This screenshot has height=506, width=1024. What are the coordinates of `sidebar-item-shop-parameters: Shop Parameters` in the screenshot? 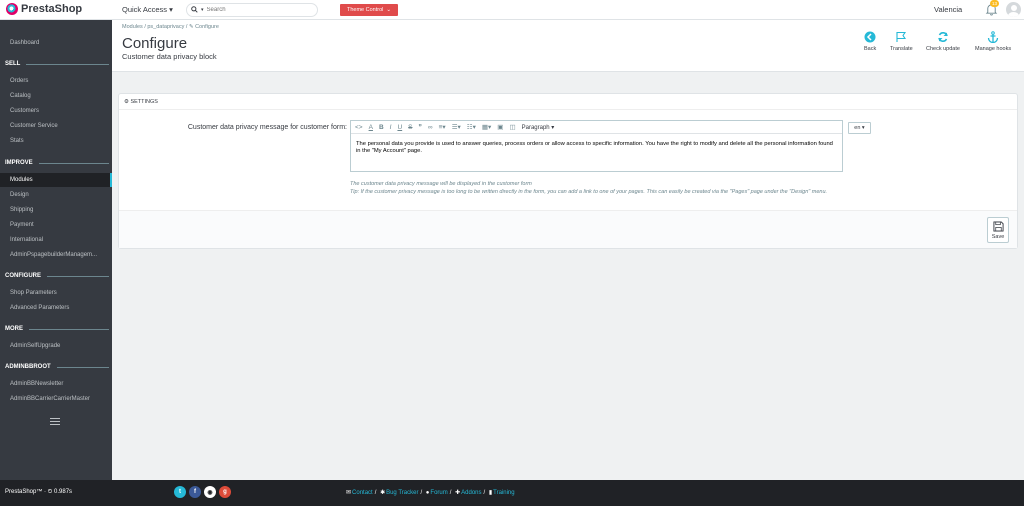 It's located at (56, 293).